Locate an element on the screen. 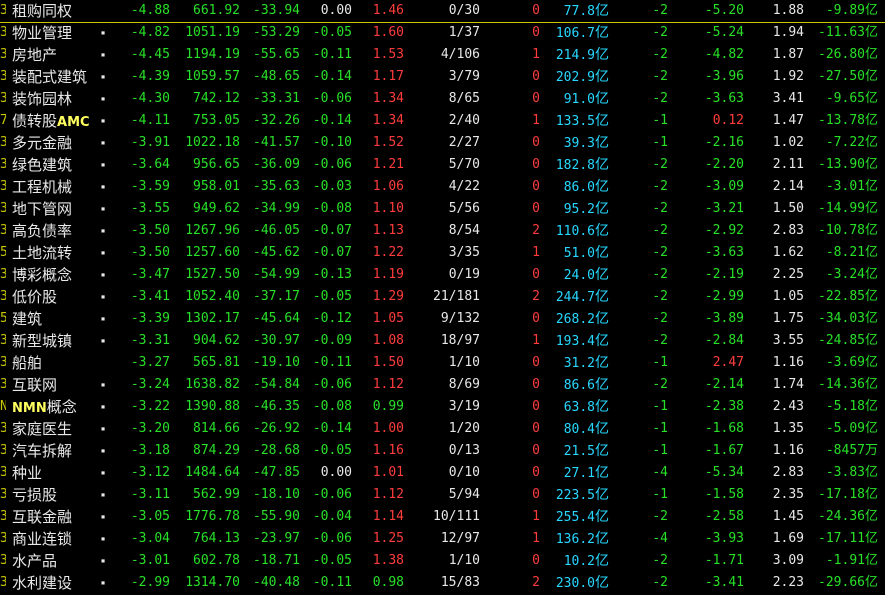  turnover-amount-value: 244.7 is located at coordinates (575, 297).